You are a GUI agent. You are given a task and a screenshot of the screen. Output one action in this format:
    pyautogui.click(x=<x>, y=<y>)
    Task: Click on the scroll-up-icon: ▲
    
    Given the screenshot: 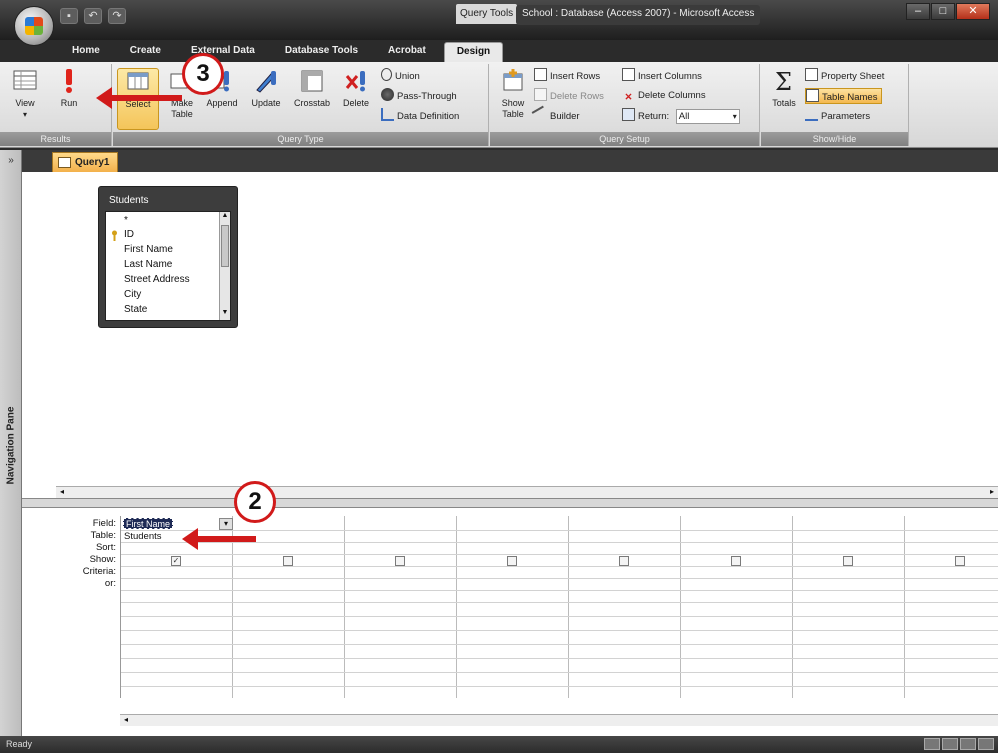 What is the action you would take?
    pyautogui.click(x=225, y=217)
    